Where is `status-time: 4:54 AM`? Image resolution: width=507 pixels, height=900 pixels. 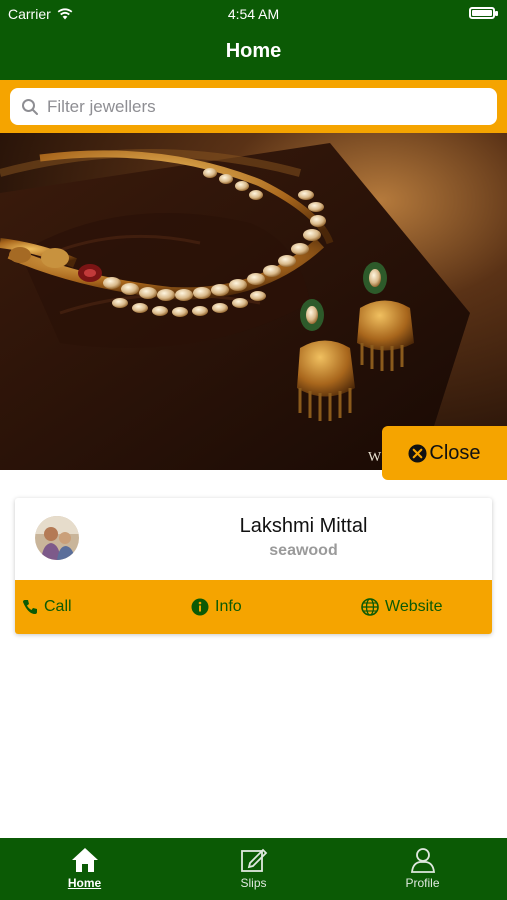 status-time: 4:54 AM is located at coordinates (253, 14).